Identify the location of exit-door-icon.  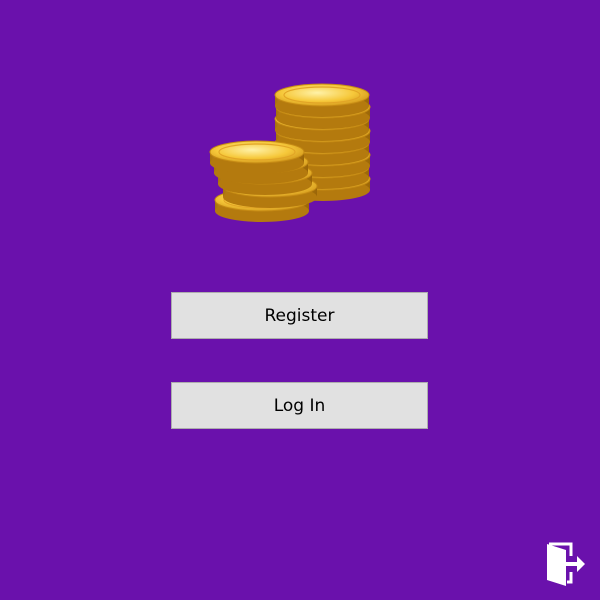
(566, 564).